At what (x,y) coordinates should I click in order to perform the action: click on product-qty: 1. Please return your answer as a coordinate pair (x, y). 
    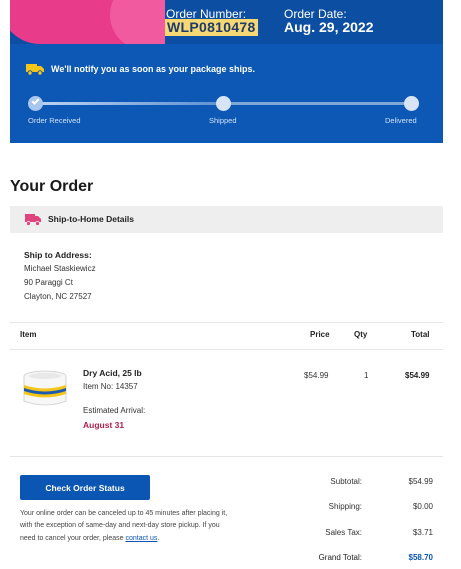
    Looking at the image, I should click on (366, 375).